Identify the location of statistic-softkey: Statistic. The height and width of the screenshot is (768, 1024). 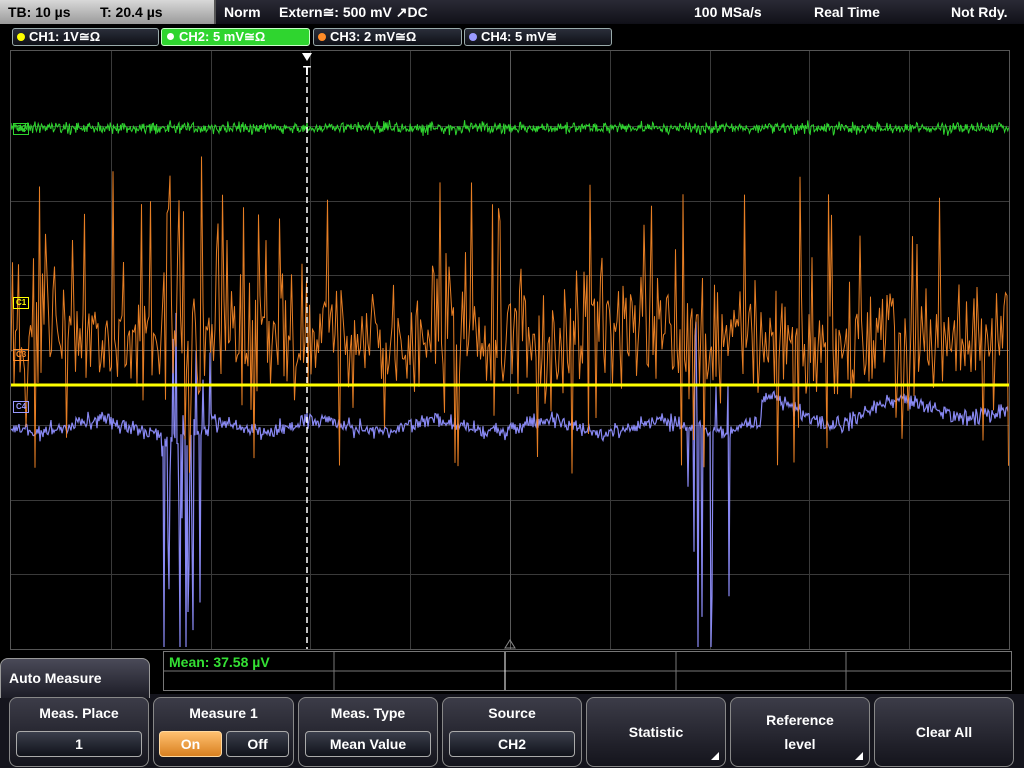
(656, 732).